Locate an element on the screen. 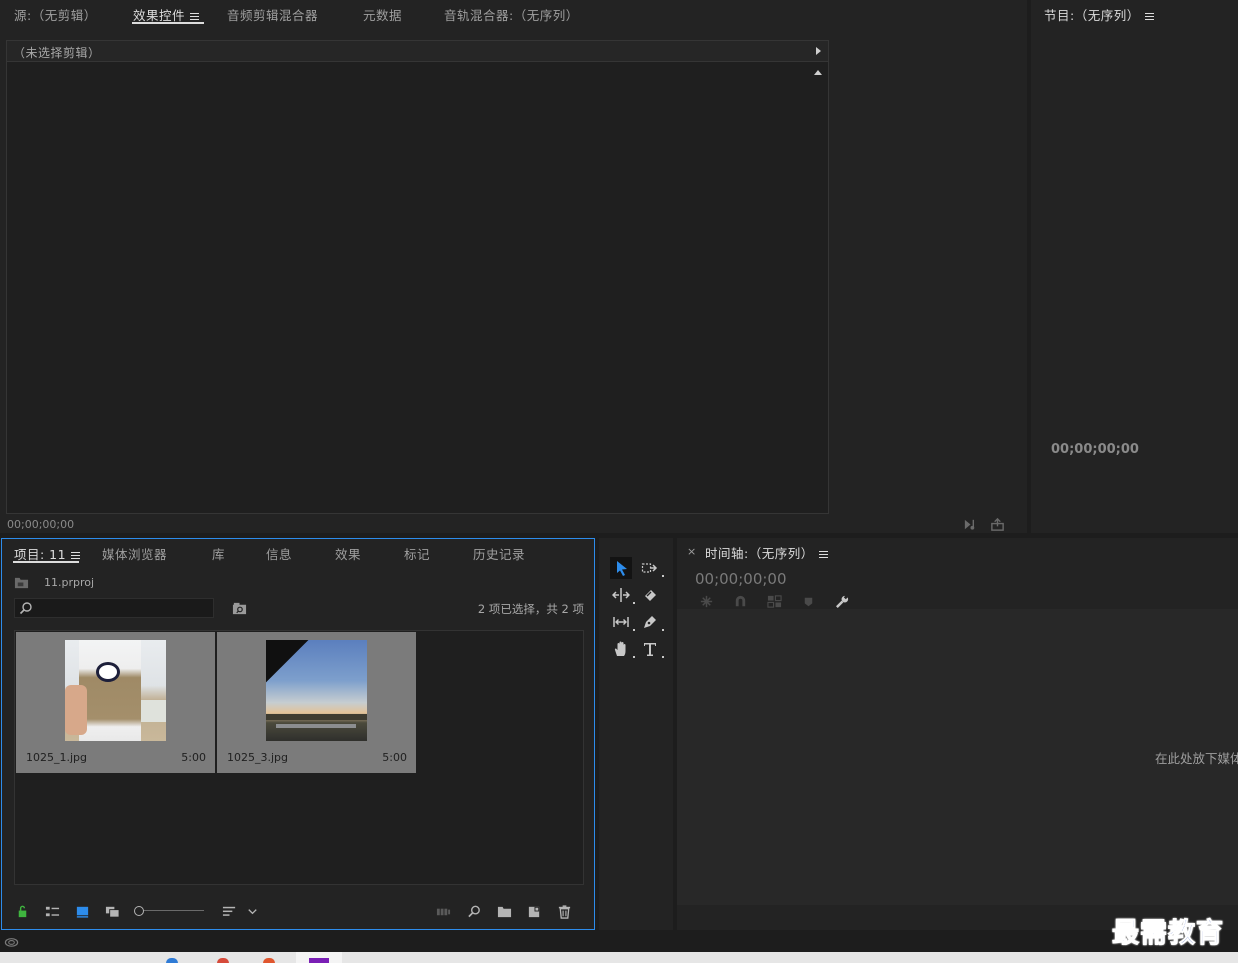 The image size is (1238, 963). type-tool is located at coordinates (650, 649).